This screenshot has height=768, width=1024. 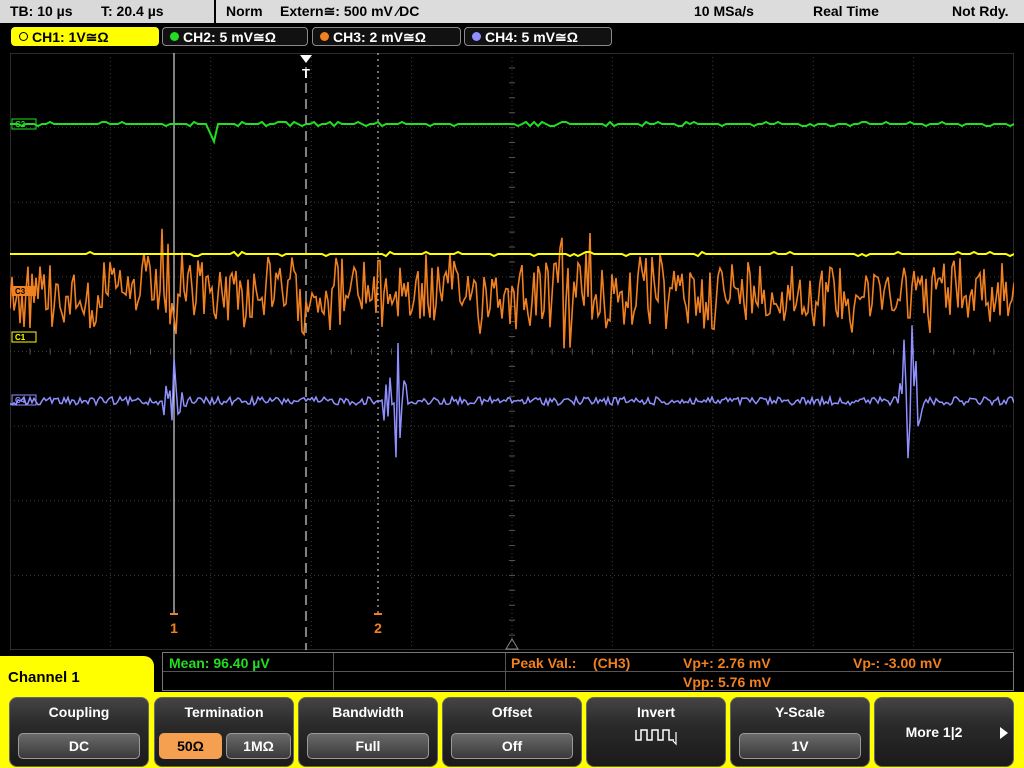 I want to click on more-softkey: More 1|2, so click(x=944, y=732).